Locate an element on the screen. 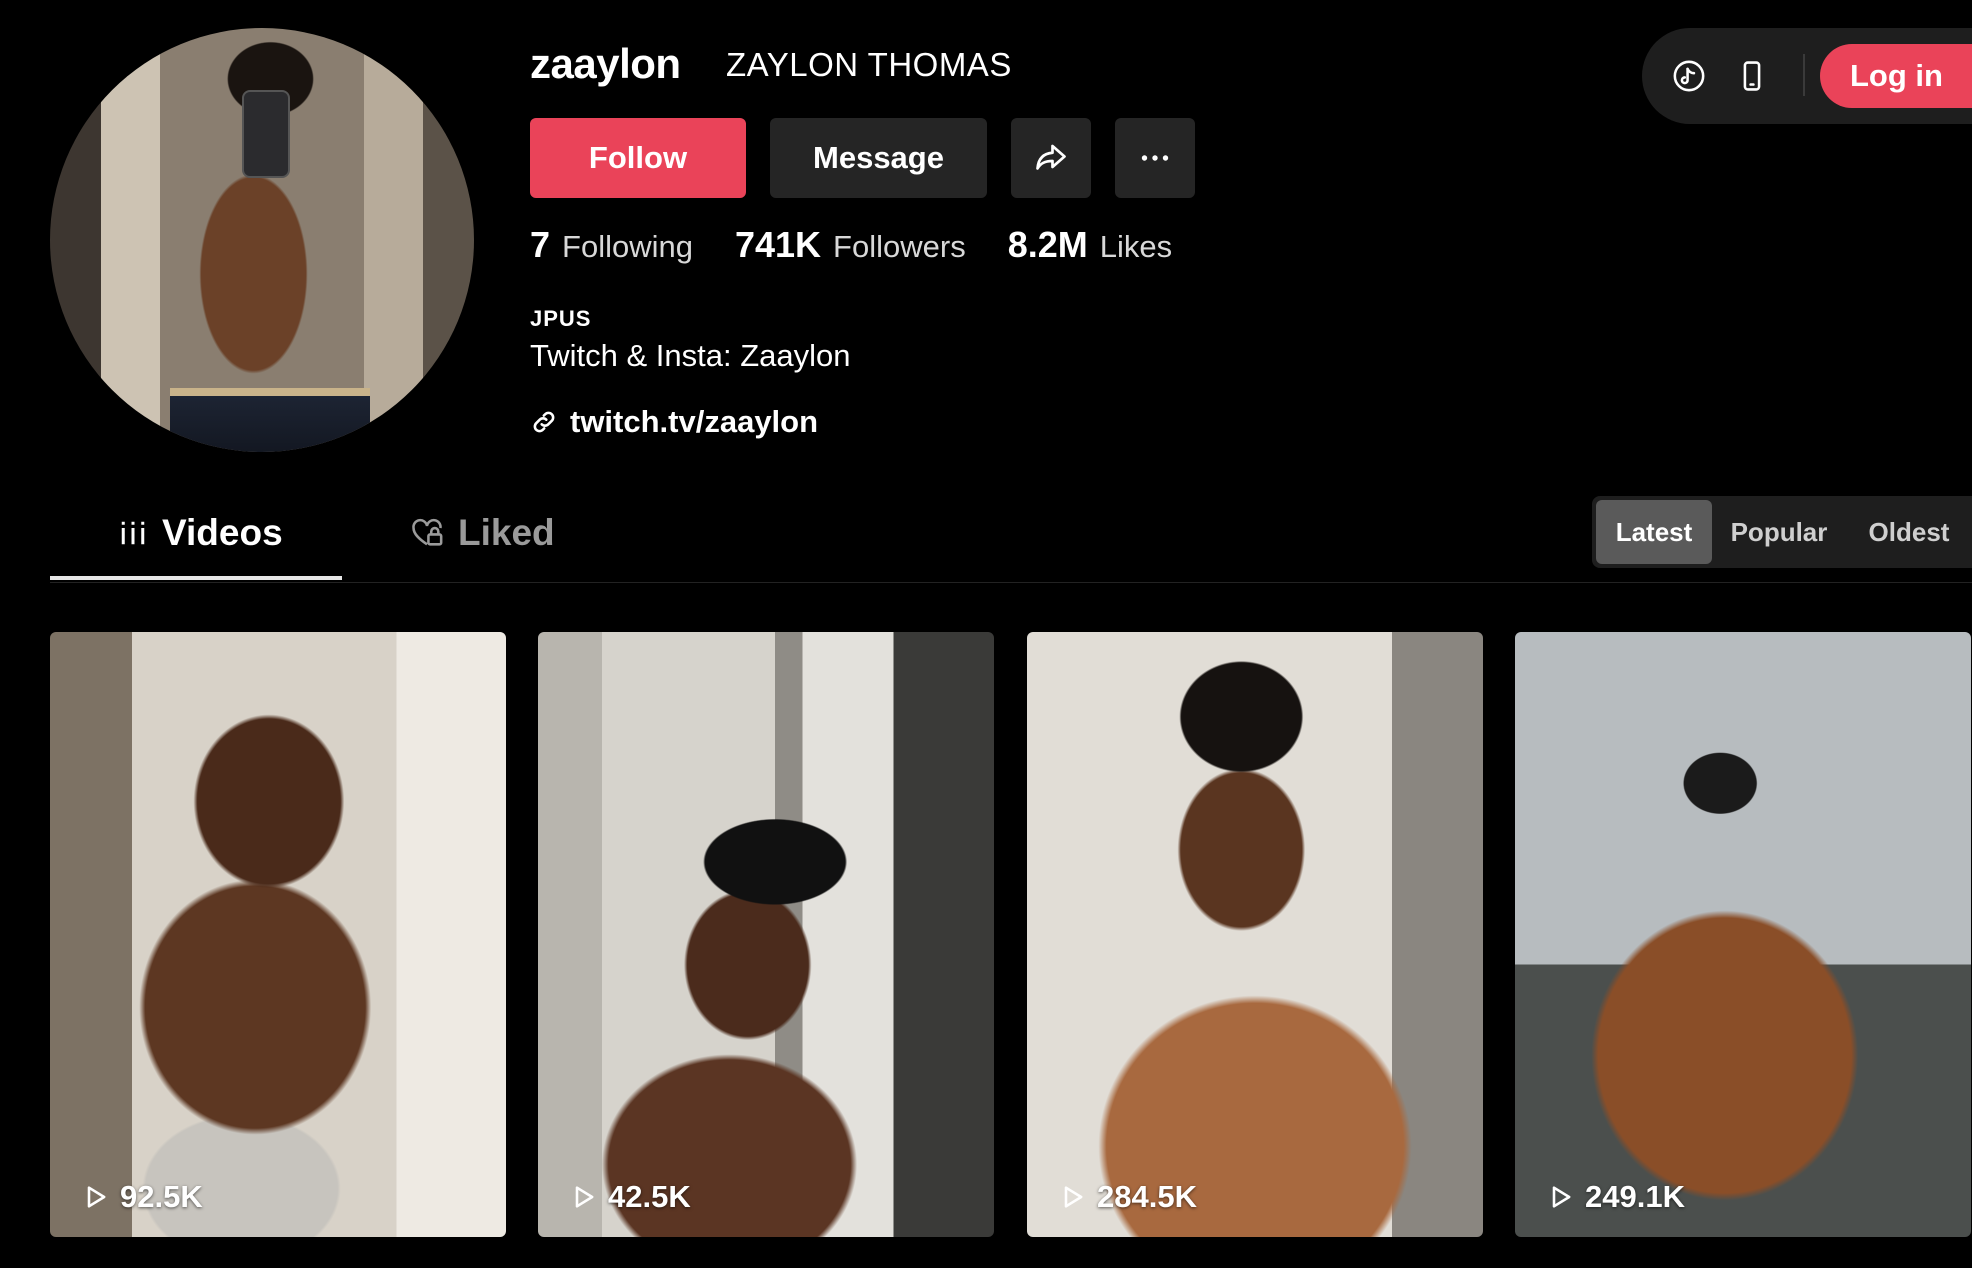 The image size is (1972, 1268). avatar-phone-shape is located at coordinates (266, 134).